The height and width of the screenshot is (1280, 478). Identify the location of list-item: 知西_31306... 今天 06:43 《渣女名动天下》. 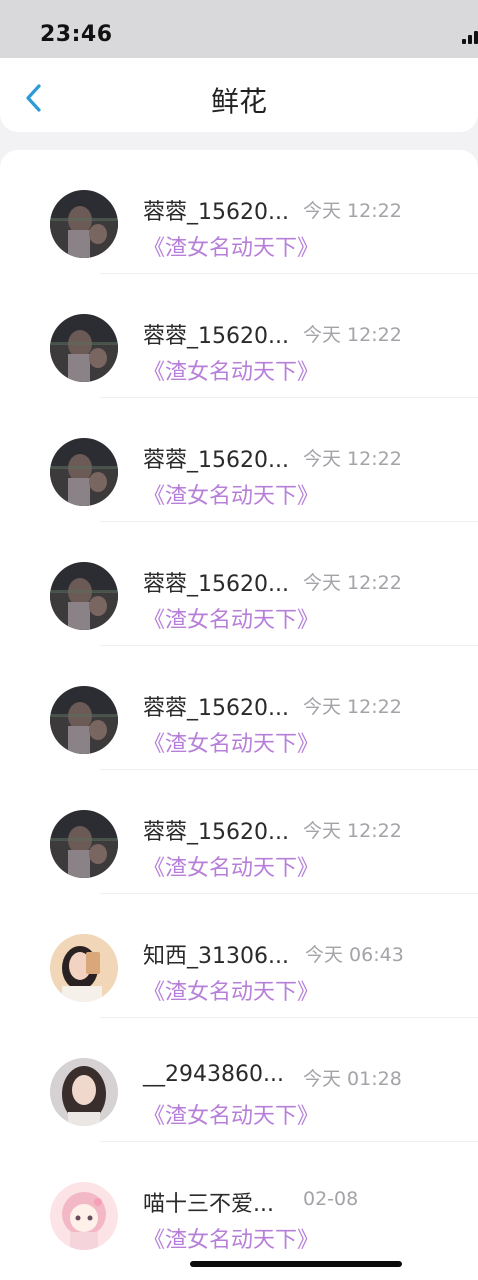
(239, 956).